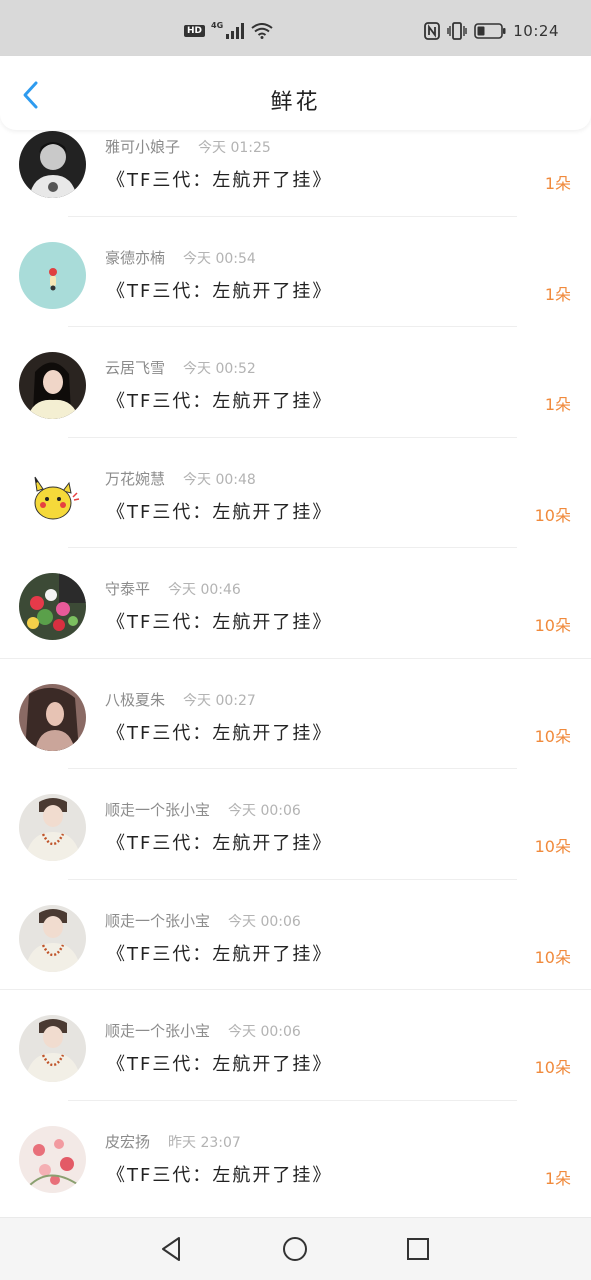  I want to click on list-item: 守泰平 今天 00:46 《TF三代：左航开了挂》 10朵, so click(295, 603).